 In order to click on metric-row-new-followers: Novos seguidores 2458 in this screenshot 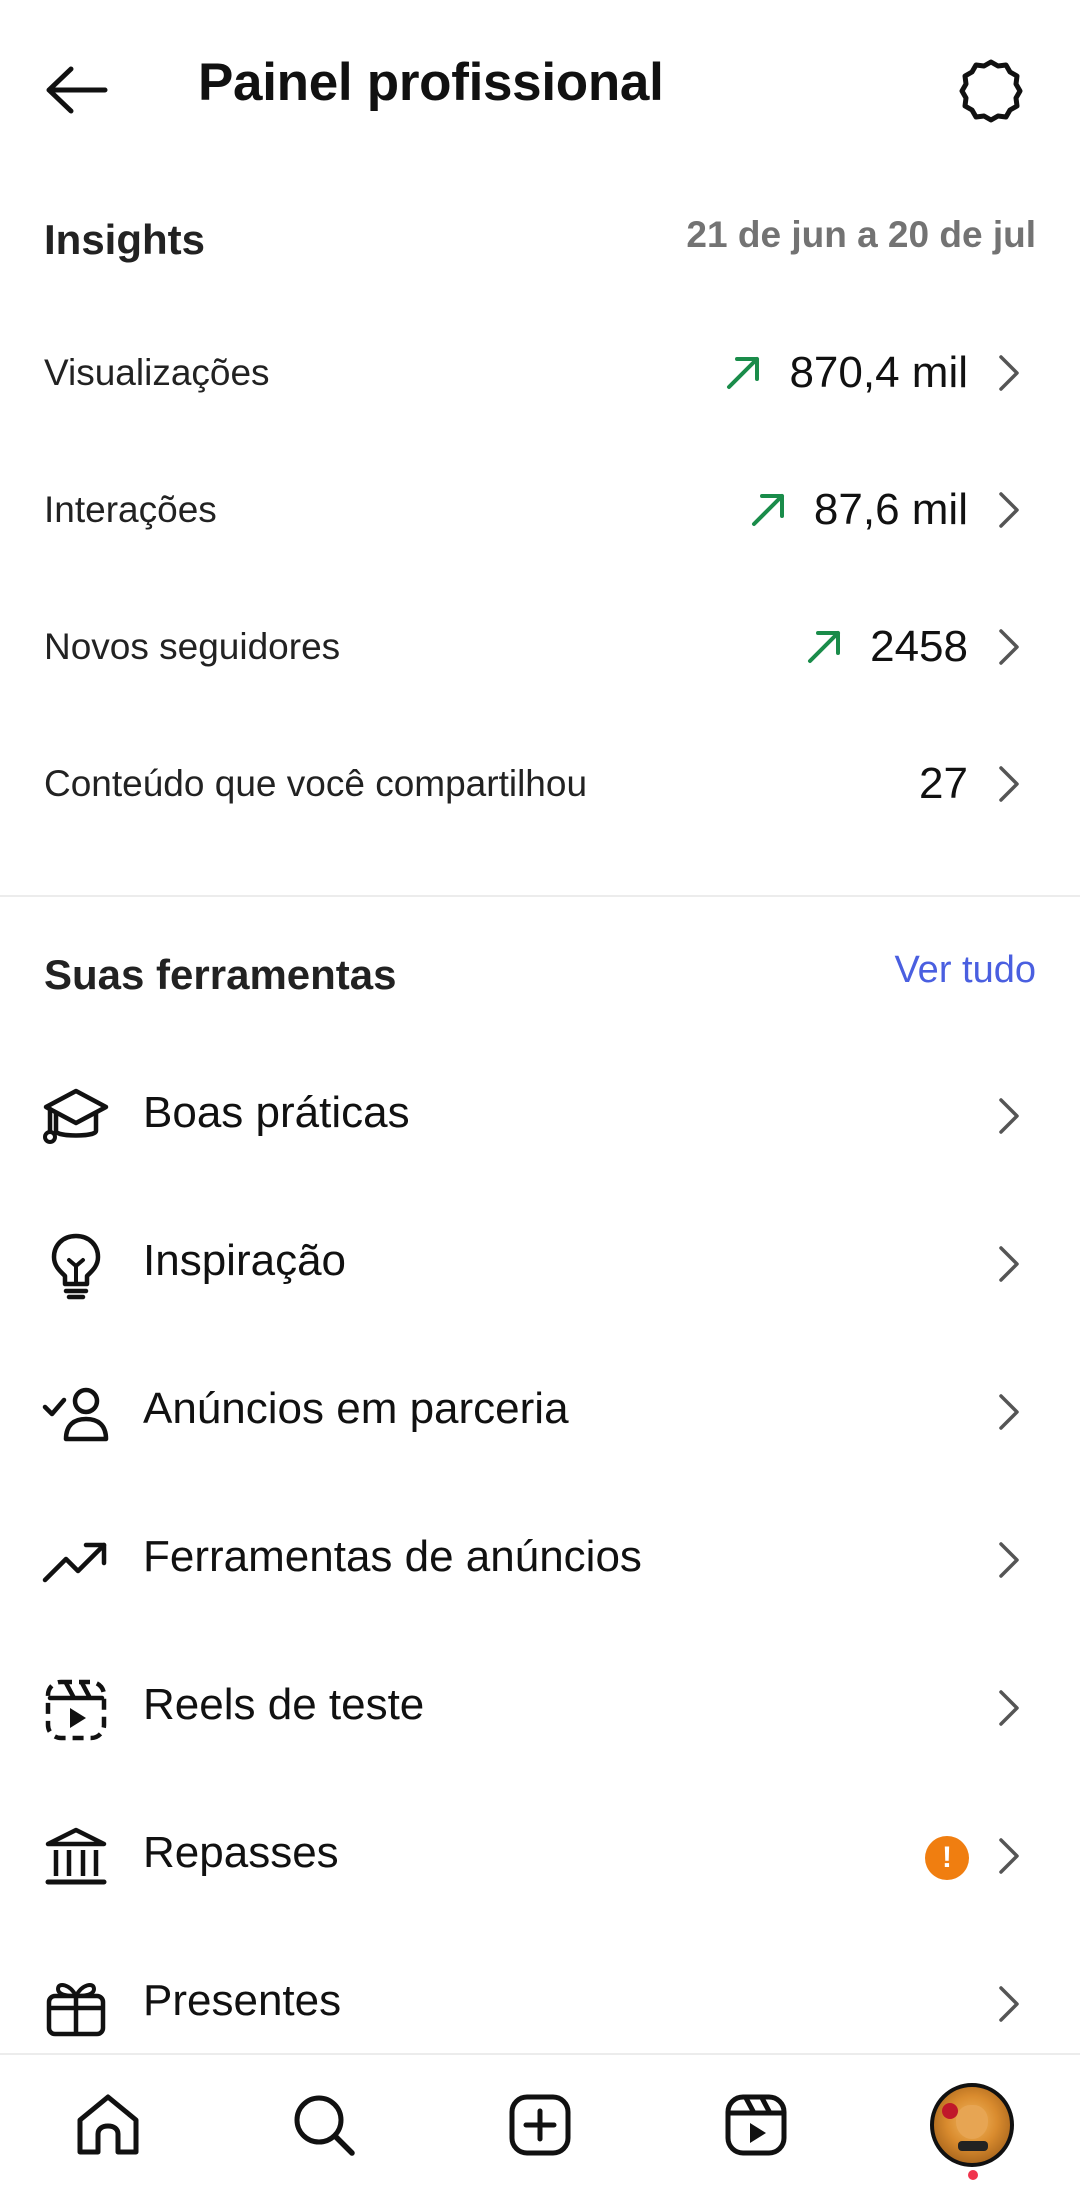, I will do `click(540, 647)`.